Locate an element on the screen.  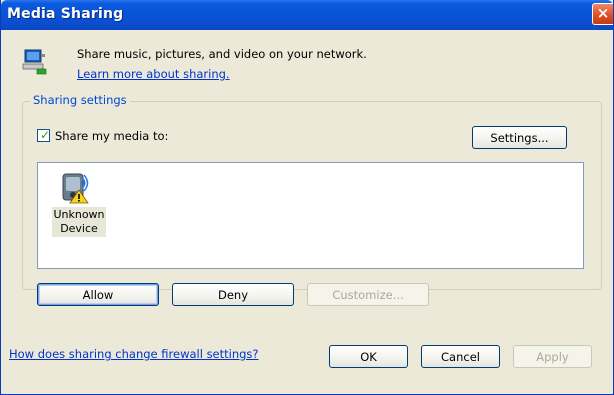
learn-more-link: Learn more about sharing. is located at coordinates (153, 74).